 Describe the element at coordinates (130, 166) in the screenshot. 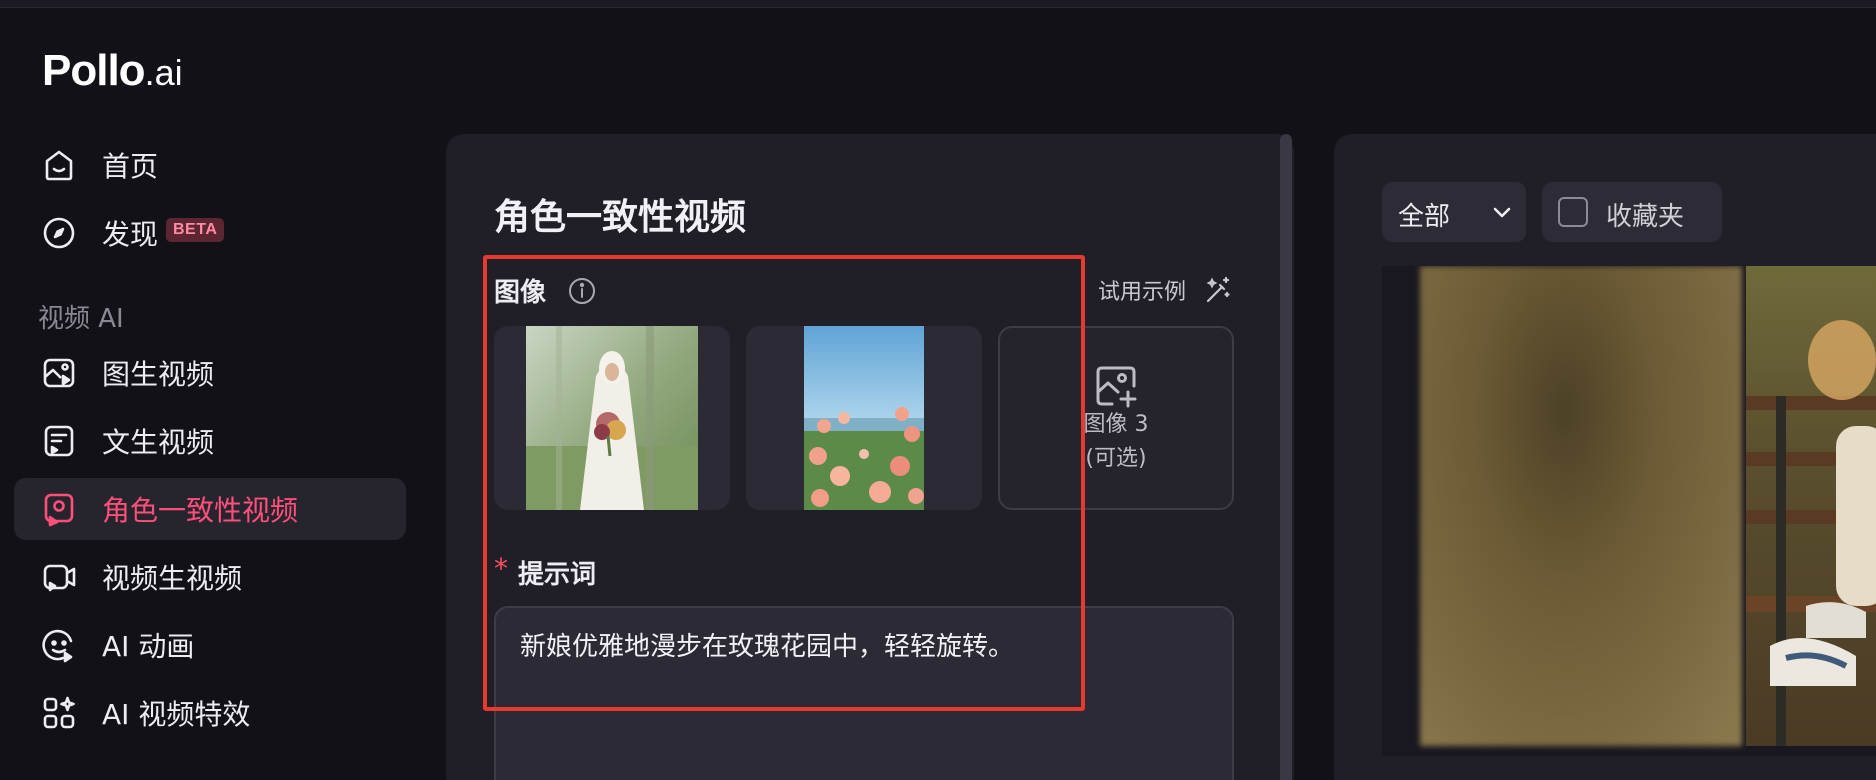

I see `sidebar-item-label: 首页` at that location.